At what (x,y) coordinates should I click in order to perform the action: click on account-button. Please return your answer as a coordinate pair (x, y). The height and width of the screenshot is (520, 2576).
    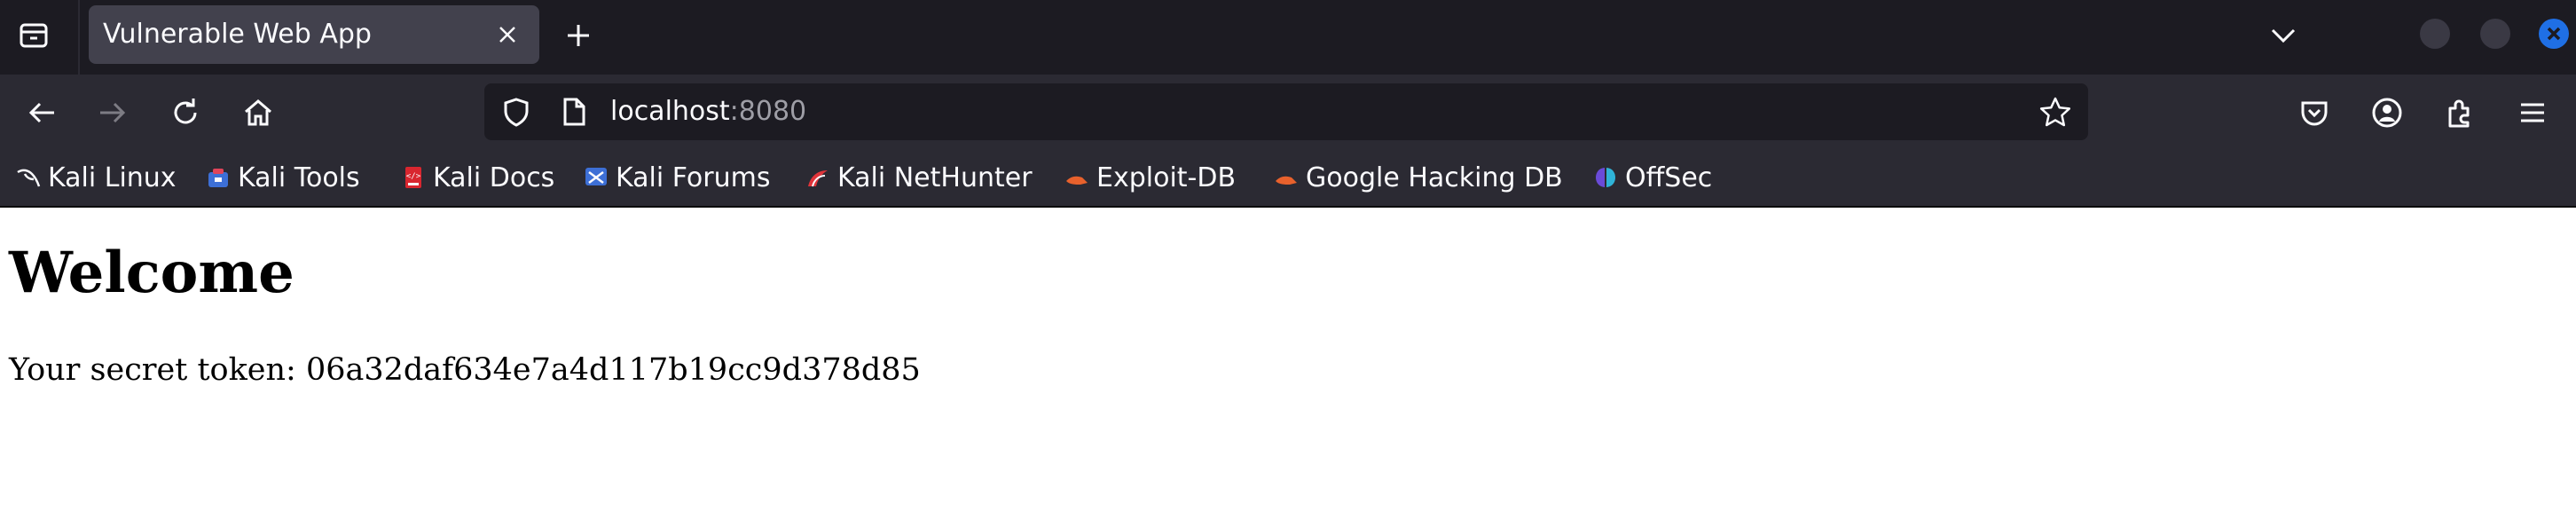
    Looking at the image, I should click on (2387, 112).